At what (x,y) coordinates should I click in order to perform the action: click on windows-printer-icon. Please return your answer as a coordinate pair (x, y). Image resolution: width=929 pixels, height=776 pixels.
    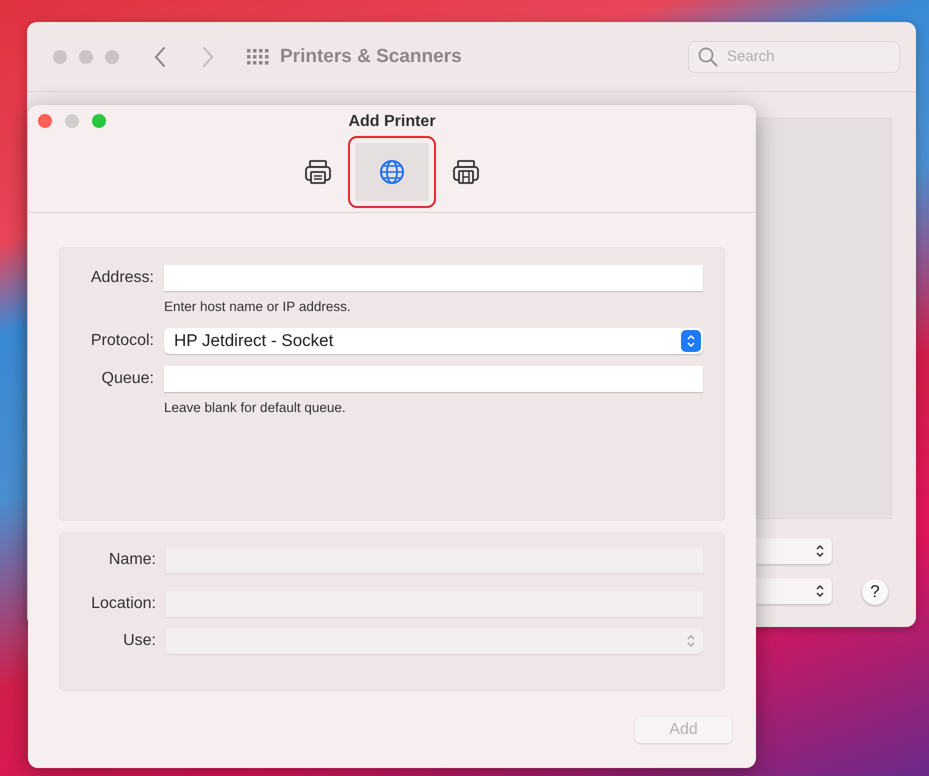
    Looking at the image, I should click on (466, 172).